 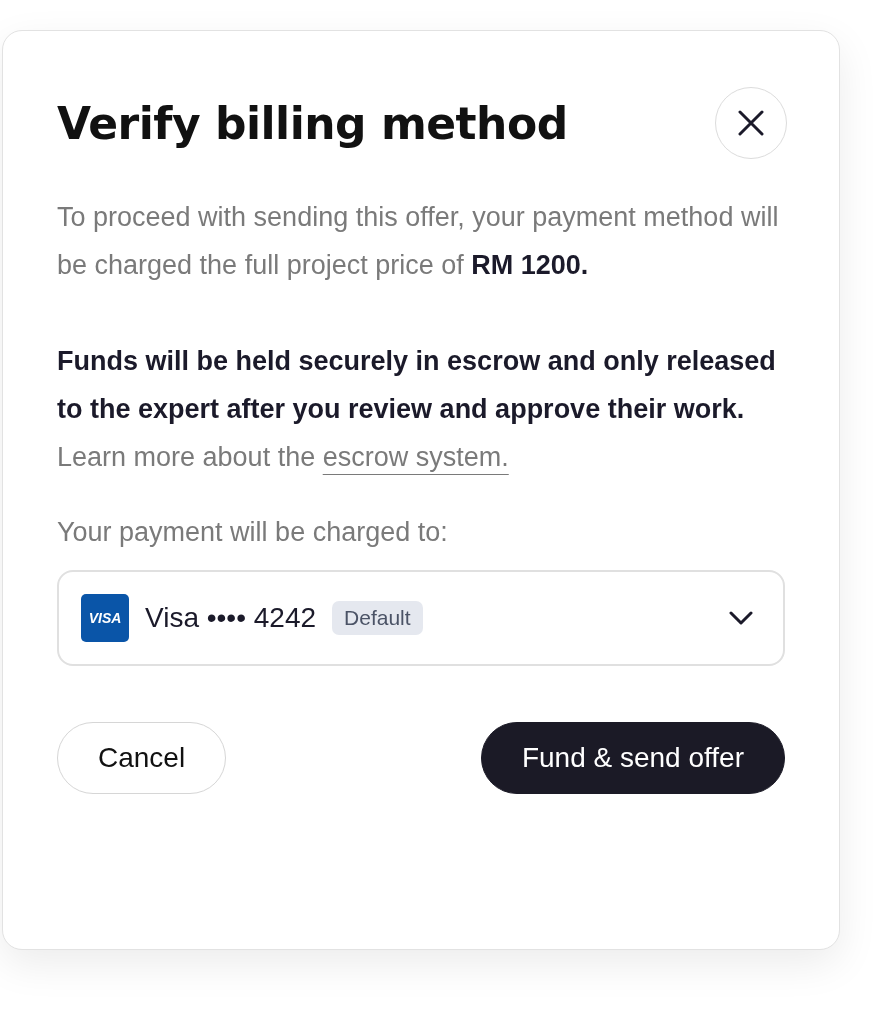 What do you see at coordinates (632, 758) in the screenshot?
I see `fund-send-button: Fund & send offer` at bounding box center [632, 758].